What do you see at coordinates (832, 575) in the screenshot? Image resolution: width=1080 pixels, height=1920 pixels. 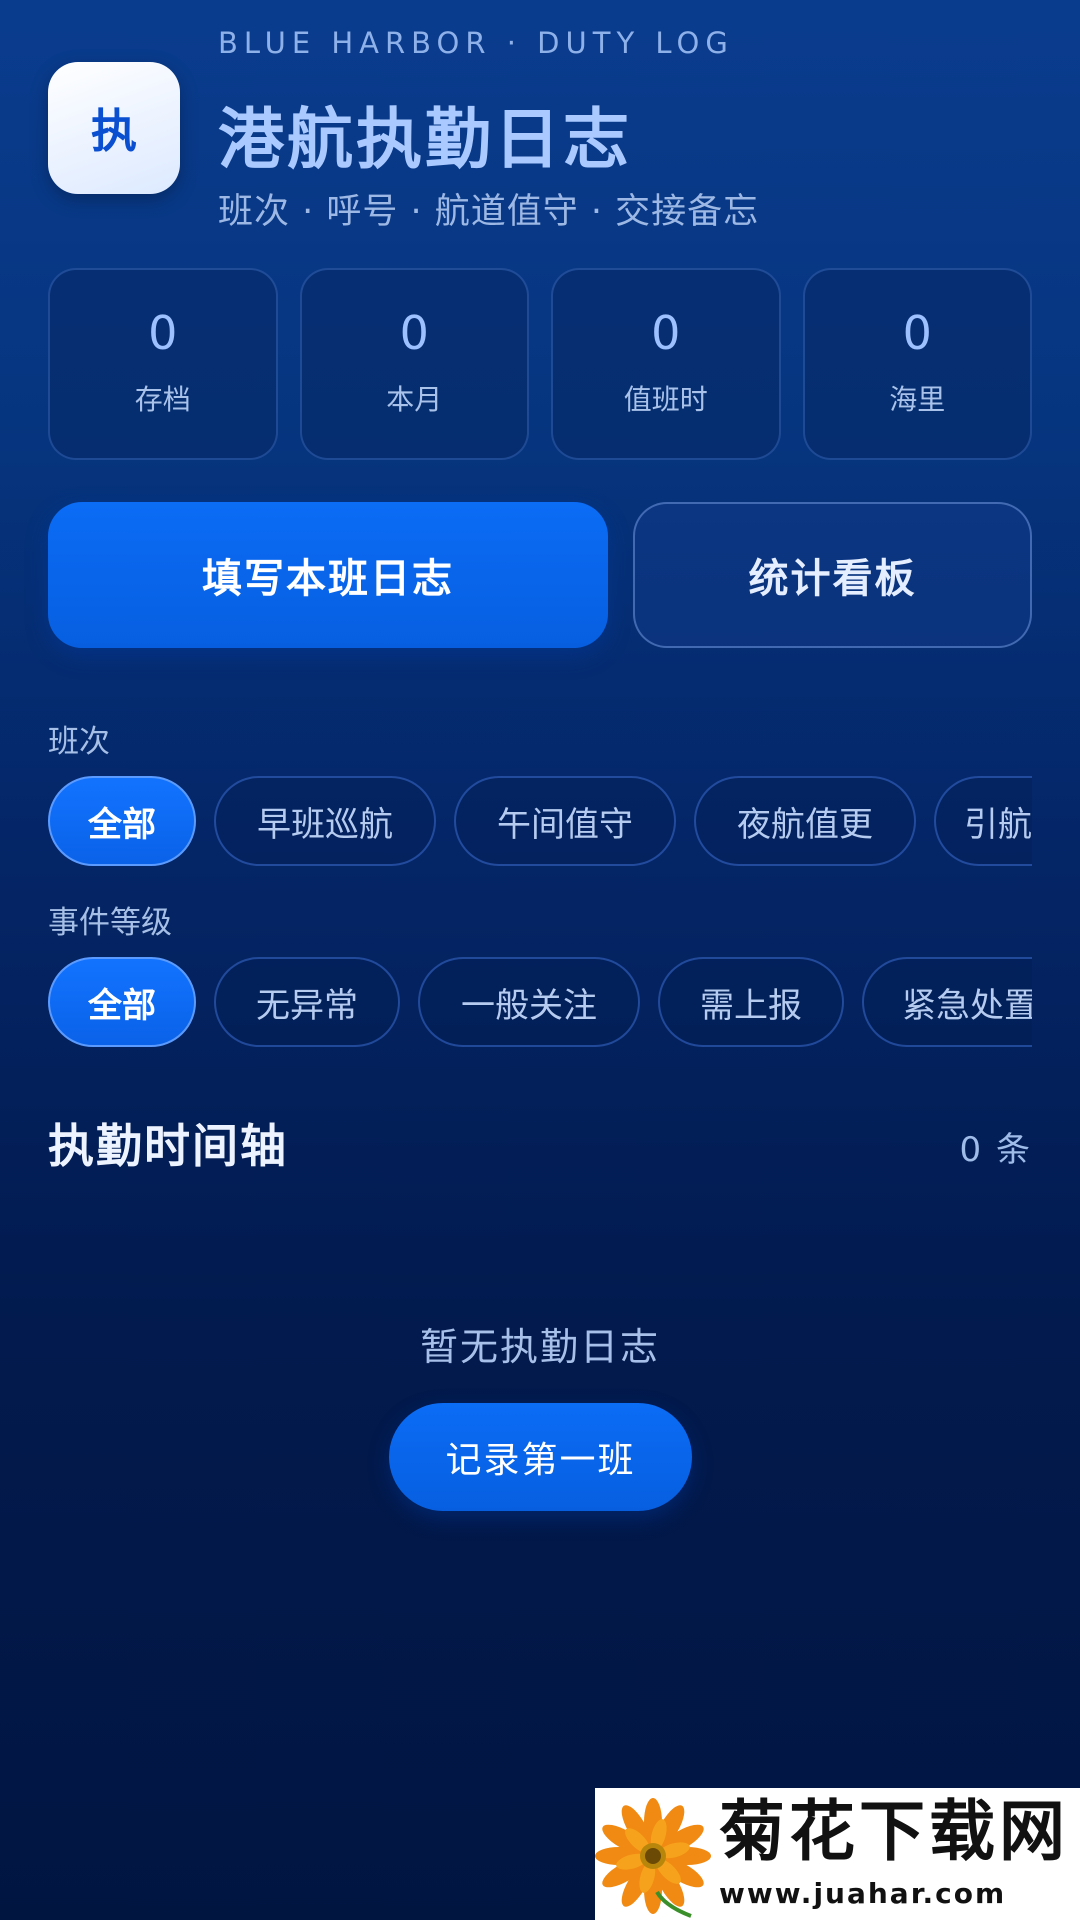 I see `stats-dashboard-button: 统计看板` at bounding box center [832, 575].